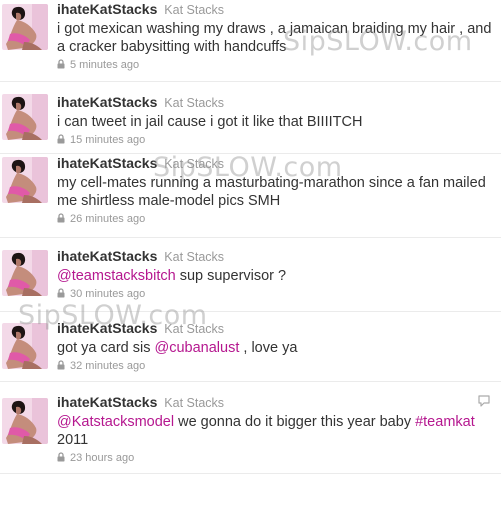 This screenshot has height=520, width=501. What do you see at coordinates (268, 348) in the screenshot?
I see `tweet-text-segment: , love ya` at bounding box center [268, 348].